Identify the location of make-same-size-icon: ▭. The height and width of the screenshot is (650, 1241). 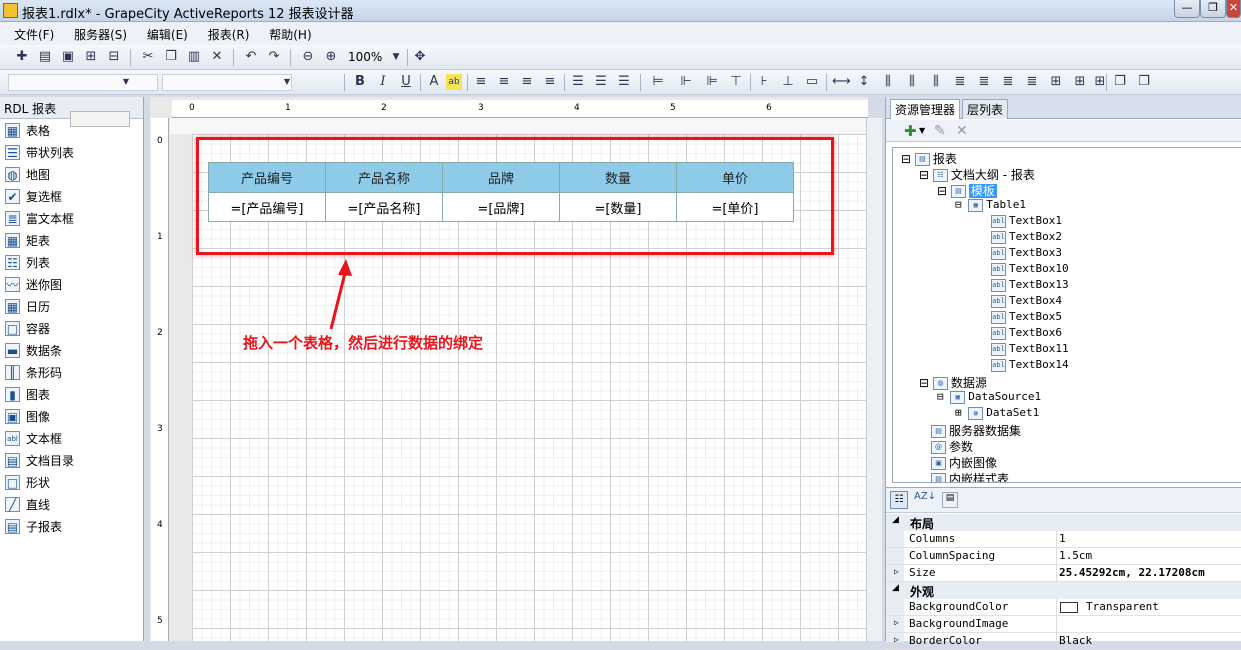
(812, 82).